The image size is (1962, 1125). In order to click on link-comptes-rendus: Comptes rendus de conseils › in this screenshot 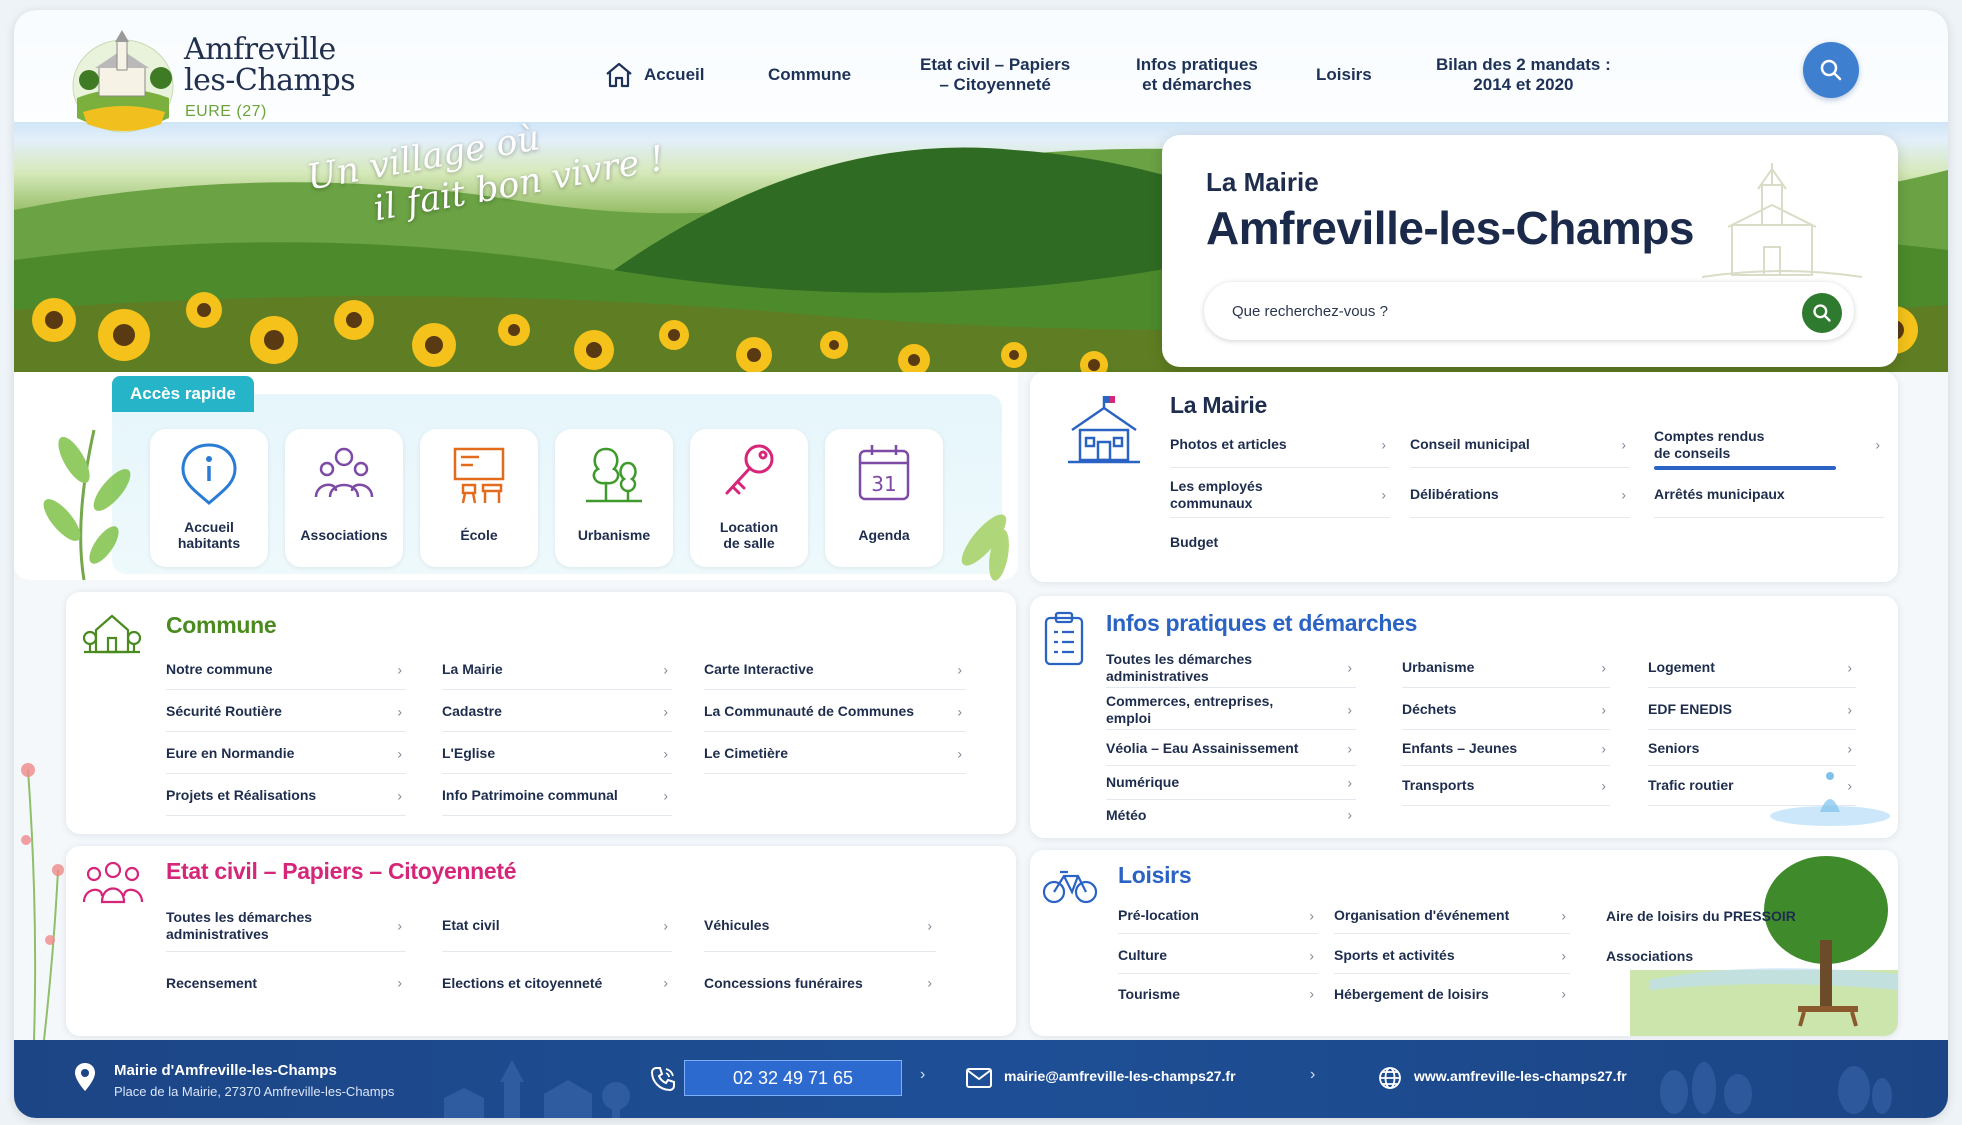, I will do `click(1769, 445)`.